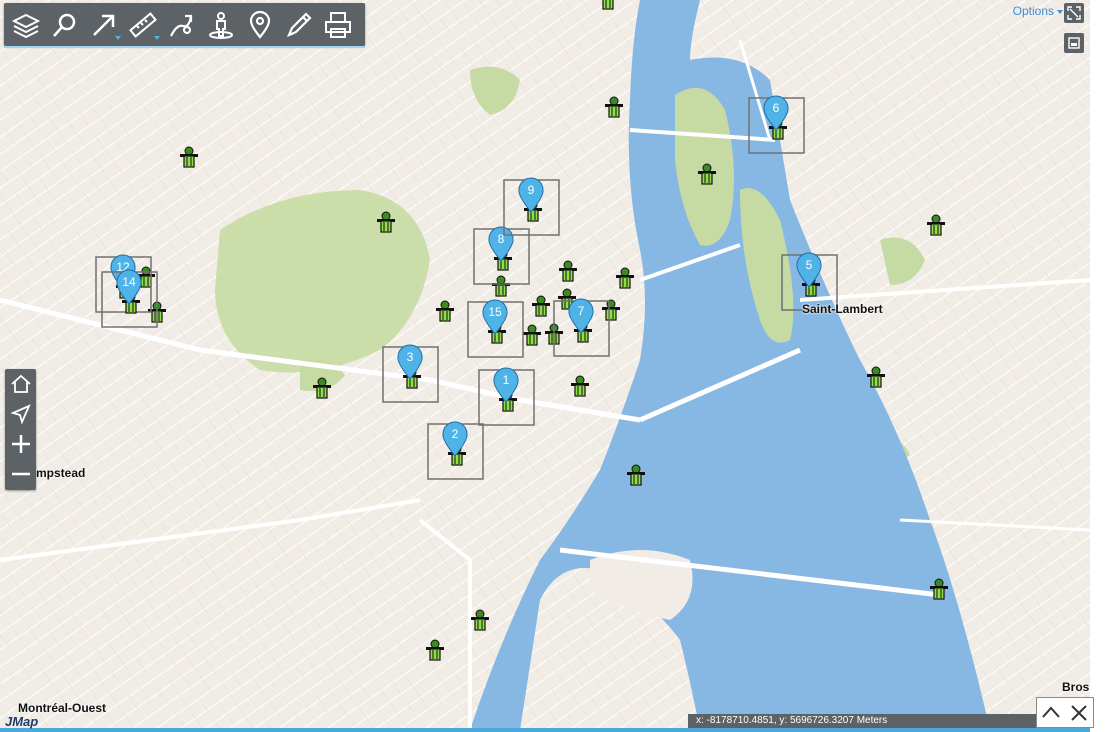  Describe the element at coordinates (22, 721) in the screenshot. I see `jmap-logo: JMap` at that location.